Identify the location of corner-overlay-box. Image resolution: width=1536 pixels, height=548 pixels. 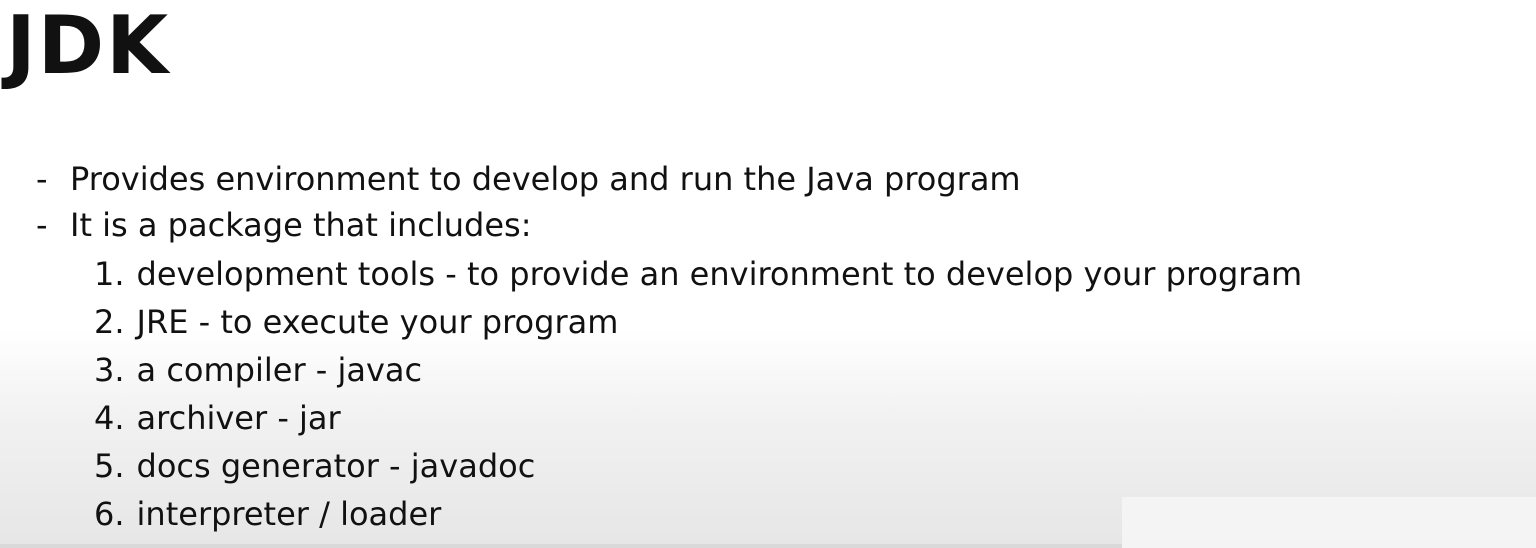
(1329, 522).